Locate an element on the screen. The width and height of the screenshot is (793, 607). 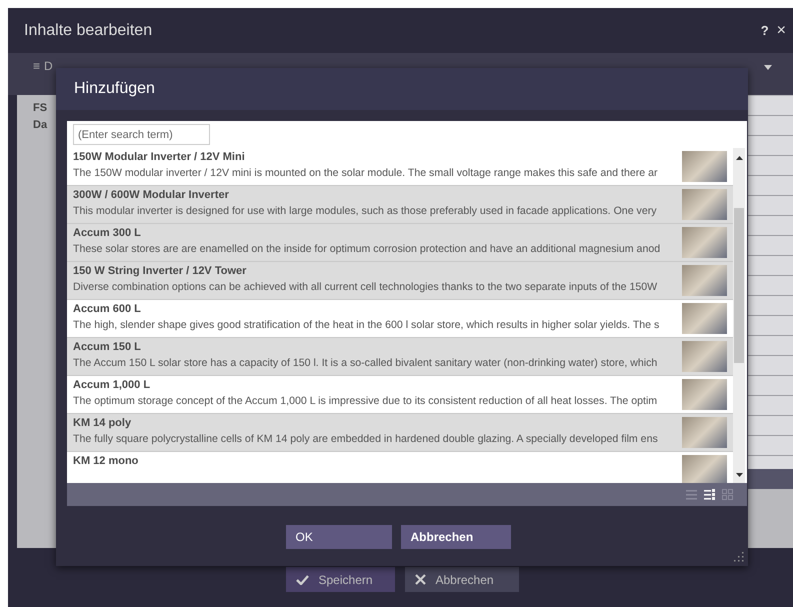
grid-view-icon is located at coordinates (727, 494).